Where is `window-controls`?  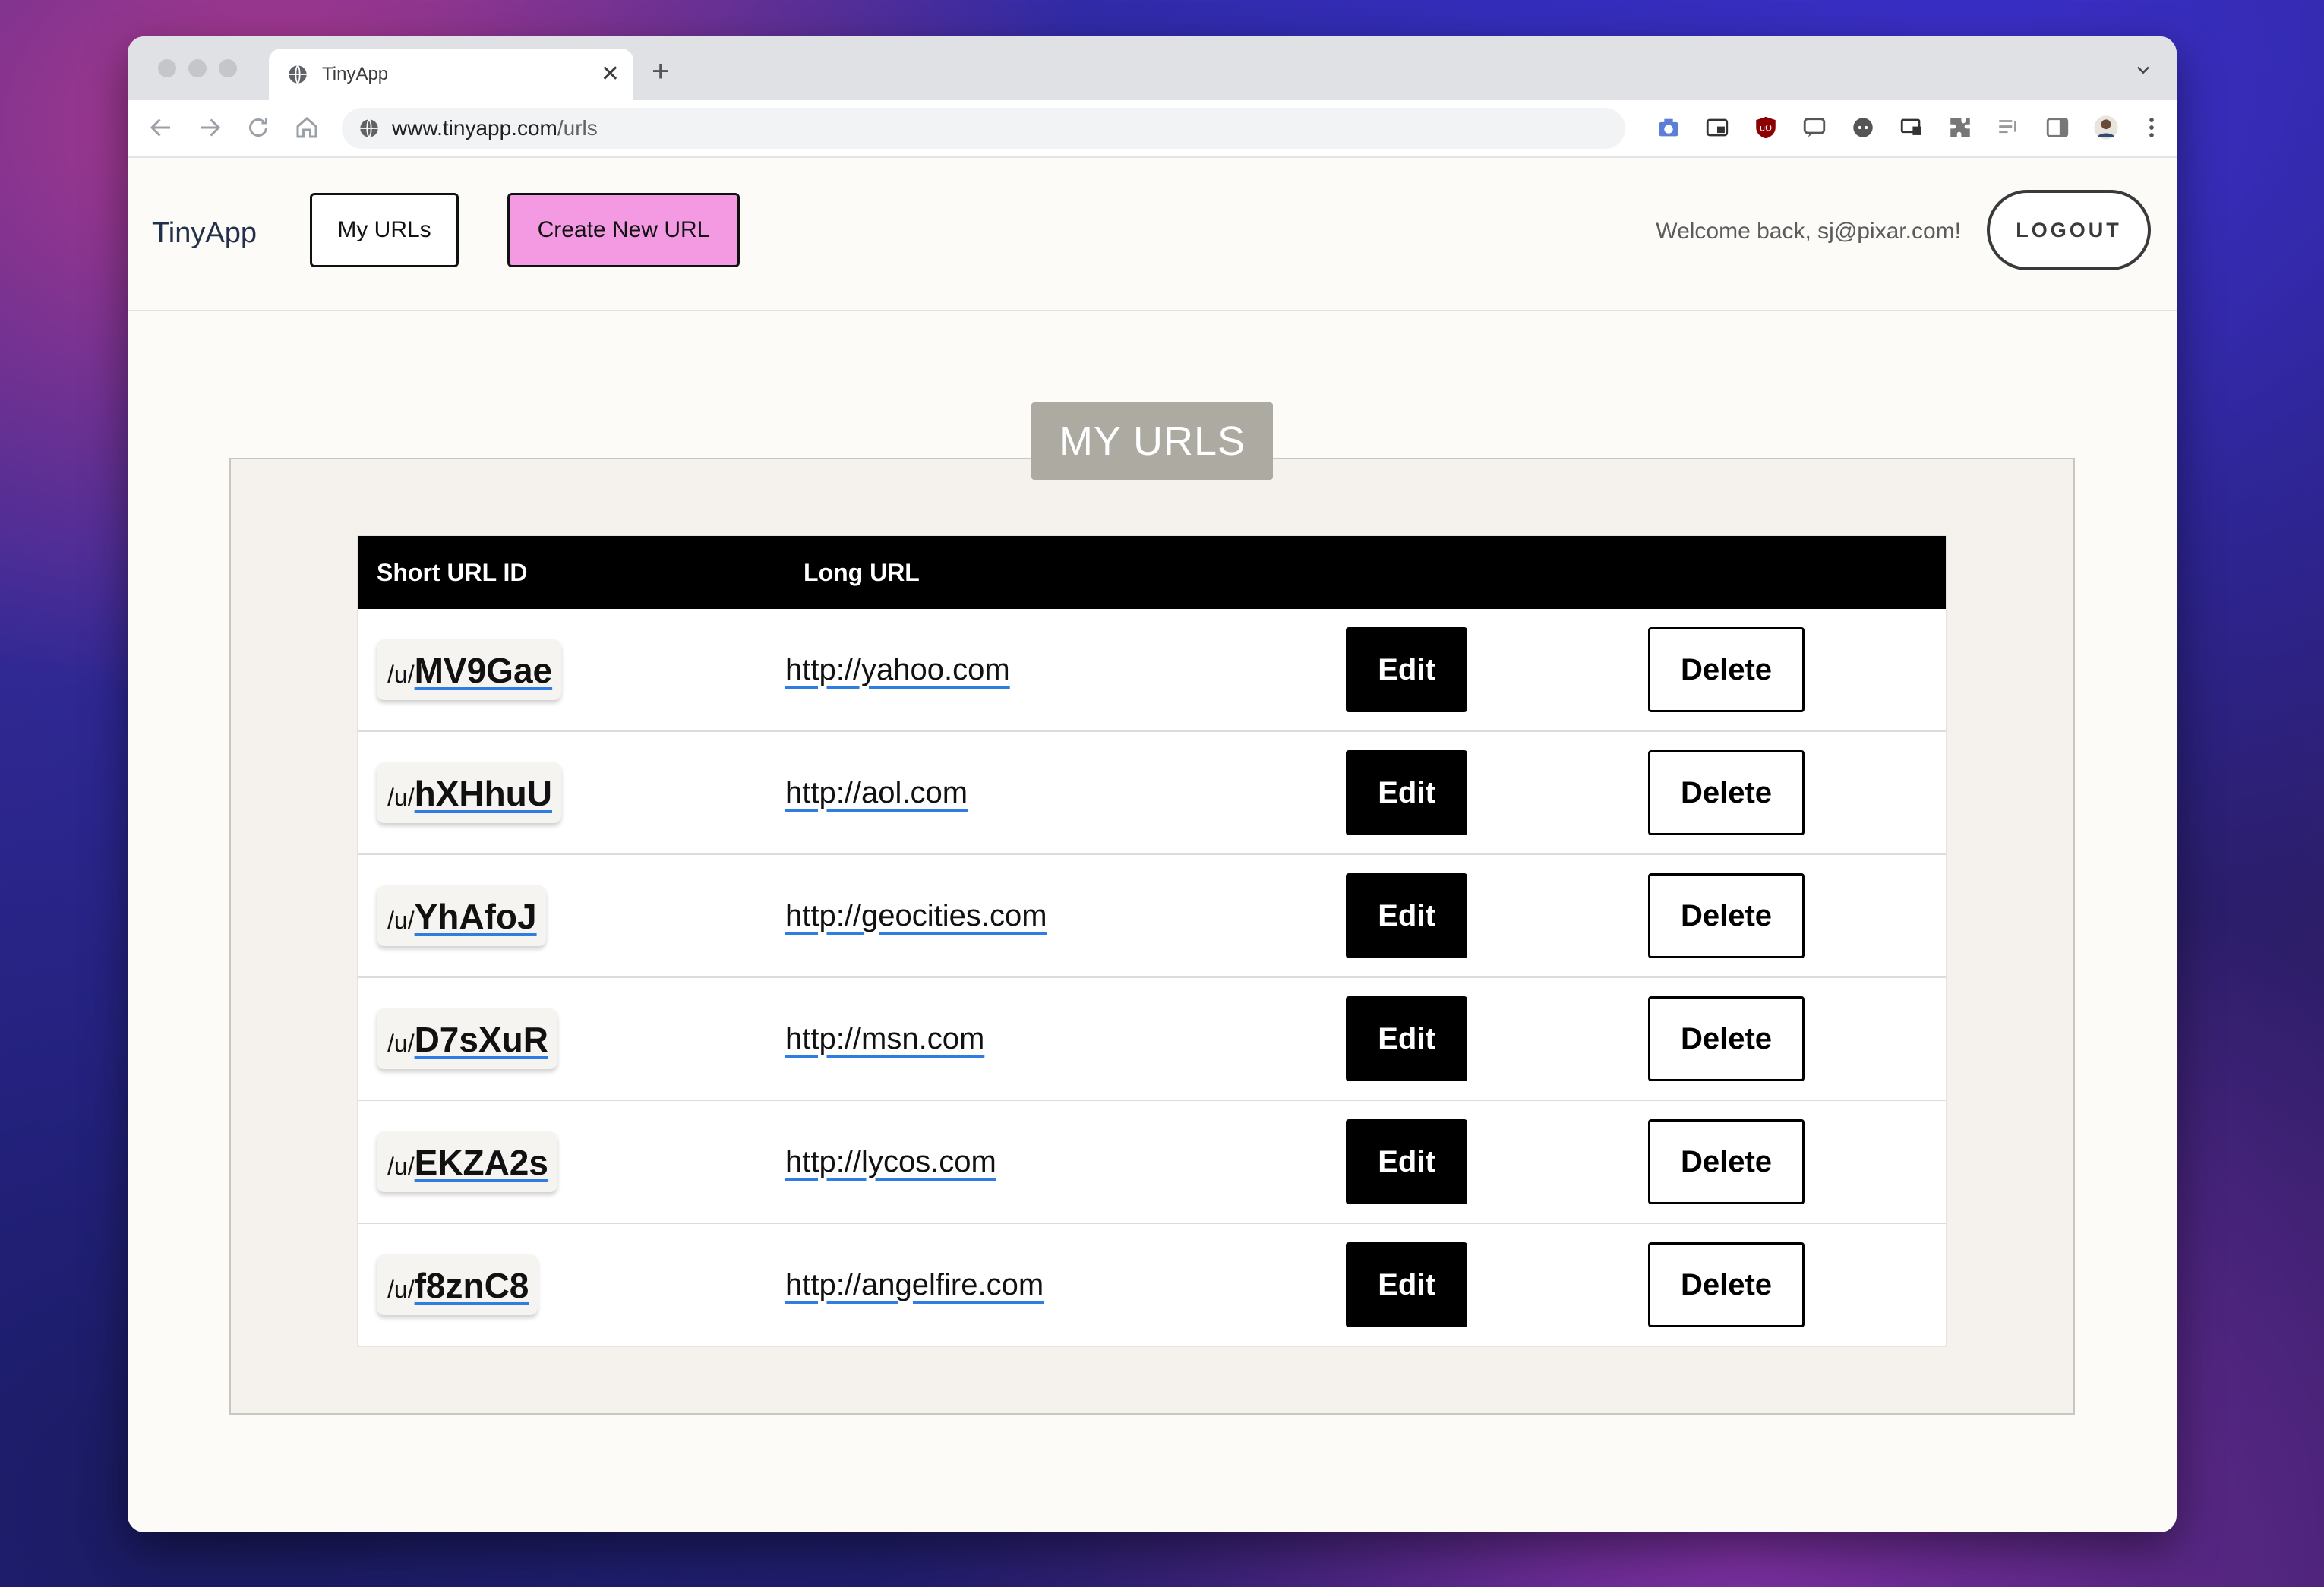 window-controls is located at coordinates (197, 68).